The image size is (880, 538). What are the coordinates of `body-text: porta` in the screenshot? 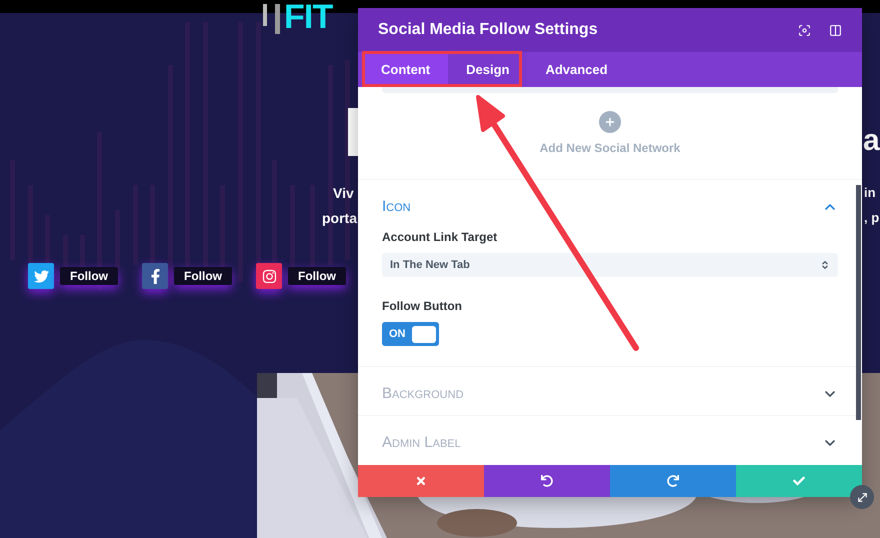 It's located at (339, 218).